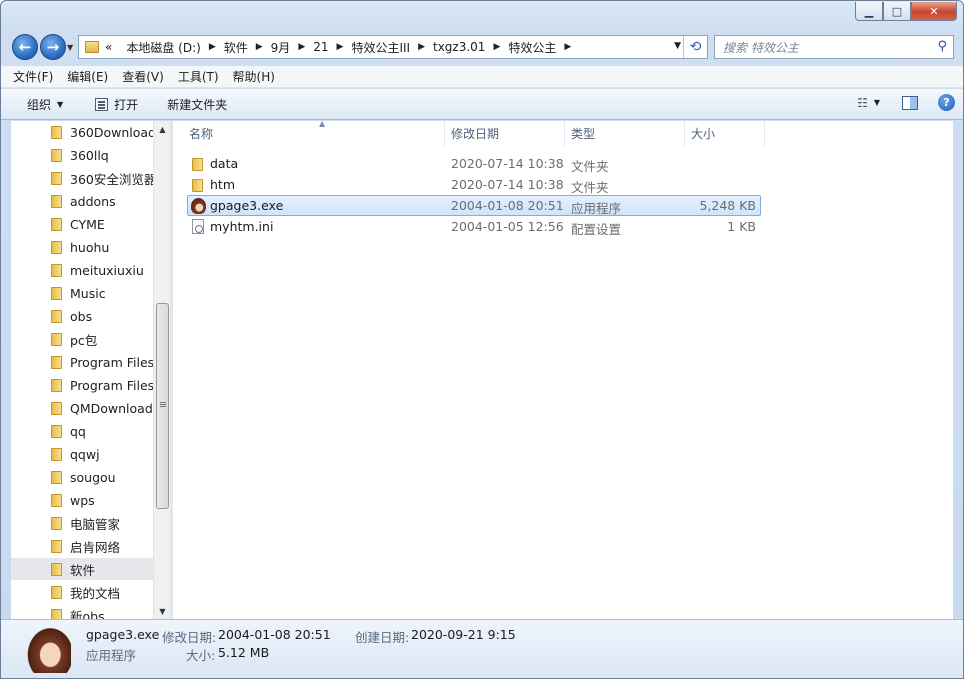  Describe the element at coordinates (380, 47) in the screenshot. I see `breadcrumb-item: 特效公主III` at that location.